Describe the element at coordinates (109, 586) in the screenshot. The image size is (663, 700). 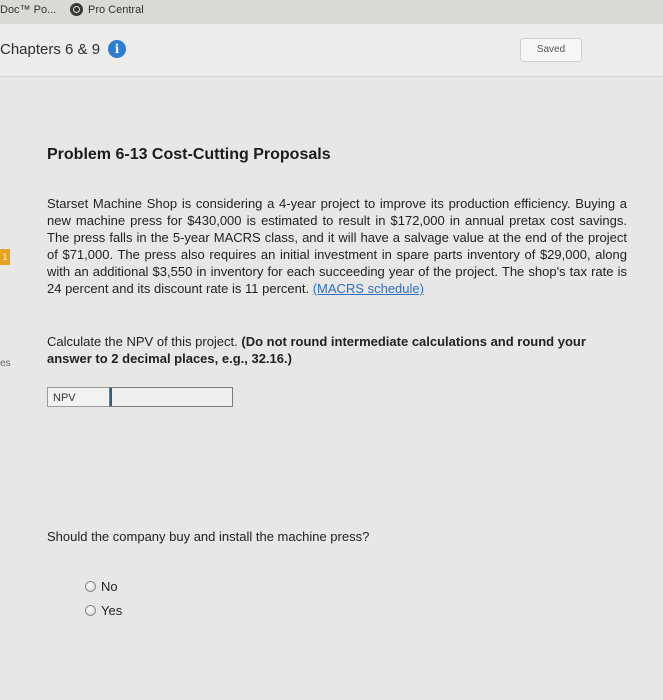
I see `option-no-label: No` at that location.